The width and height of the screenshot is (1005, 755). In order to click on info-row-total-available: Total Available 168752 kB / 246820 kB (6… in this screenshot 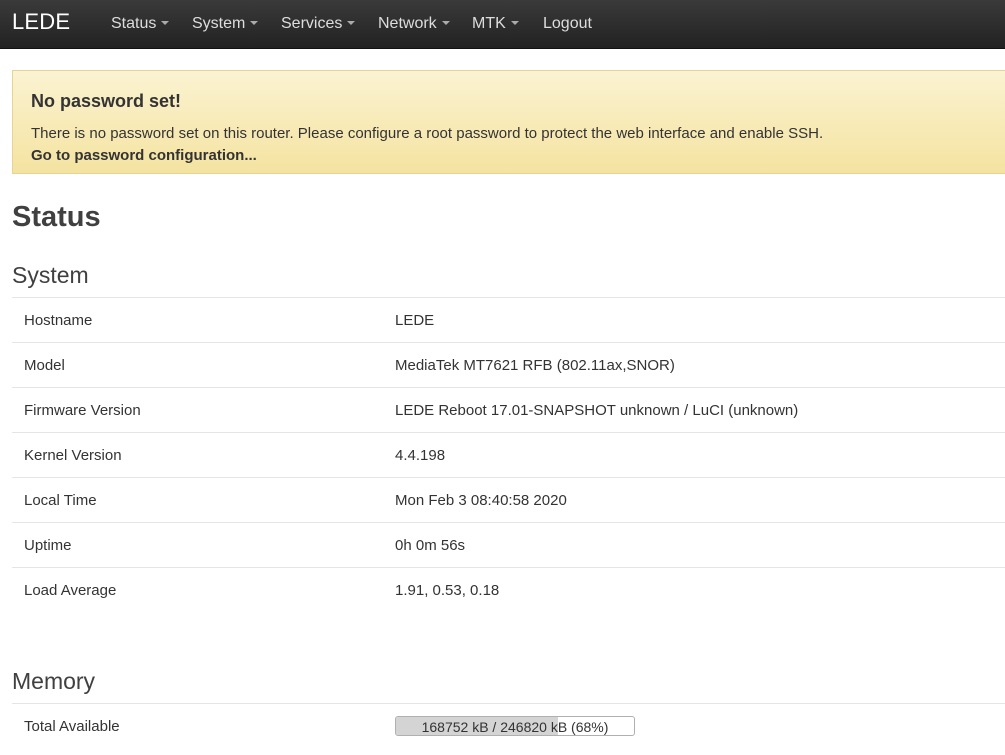, I will do `click(508, 725)`.